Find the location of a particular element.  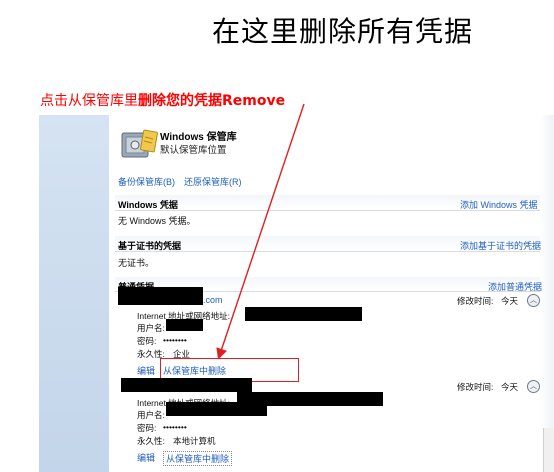

slide-title: 在这里删除所有凭据 is located at coordinates (343, 31).